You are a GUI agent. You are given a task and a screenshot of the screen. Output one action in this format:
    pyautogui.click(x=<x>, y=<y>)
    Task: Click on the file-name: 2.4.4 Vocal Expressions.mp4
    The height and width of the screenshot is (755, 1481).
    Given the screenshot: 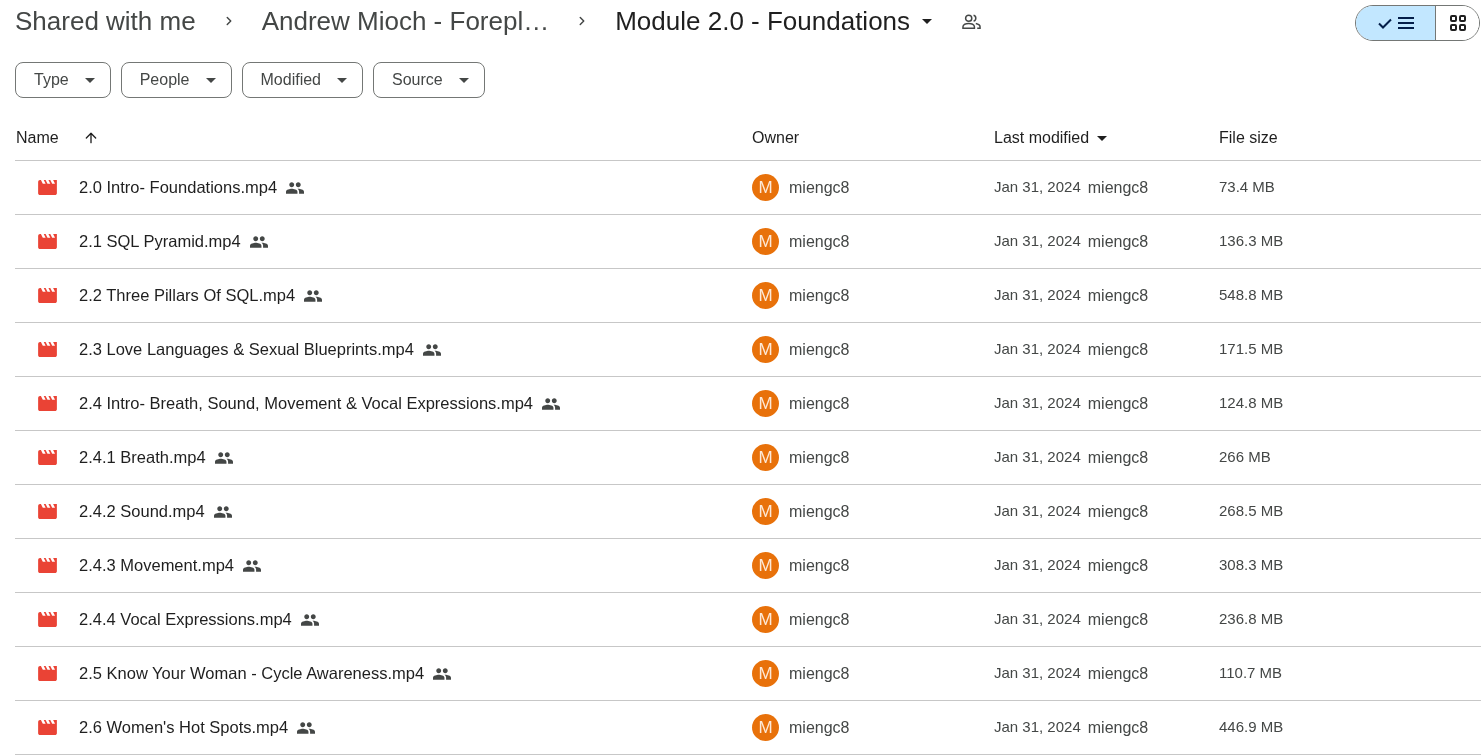 What is the action you would take?
    pyautogui.click(x=185, y=619)
    